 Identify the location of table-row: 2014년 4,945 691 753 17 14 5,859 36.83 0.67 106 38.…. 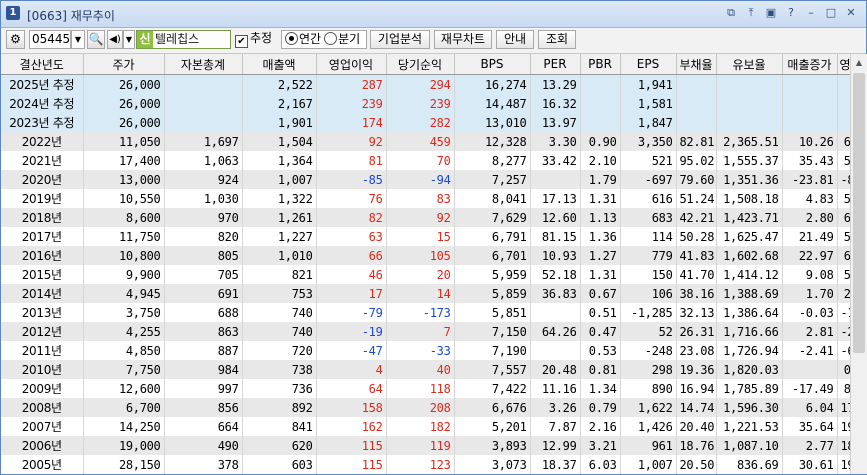
(425, 293).